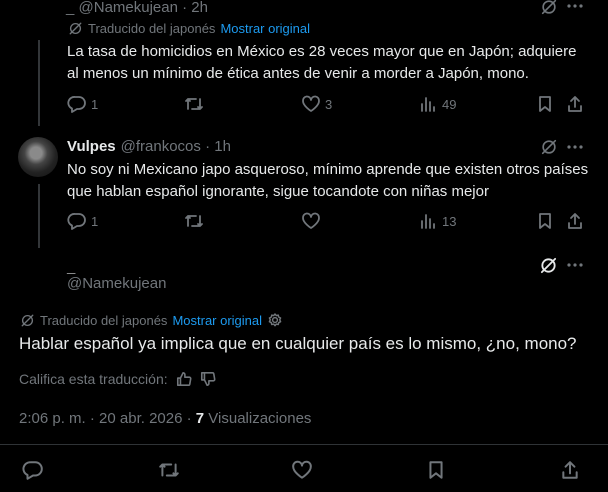 This screenshot has width=608, height=492. What do you see at coordinates (449, 221) in the screenshot?
I see `views-count: 13` at bounding box center [449, 221].